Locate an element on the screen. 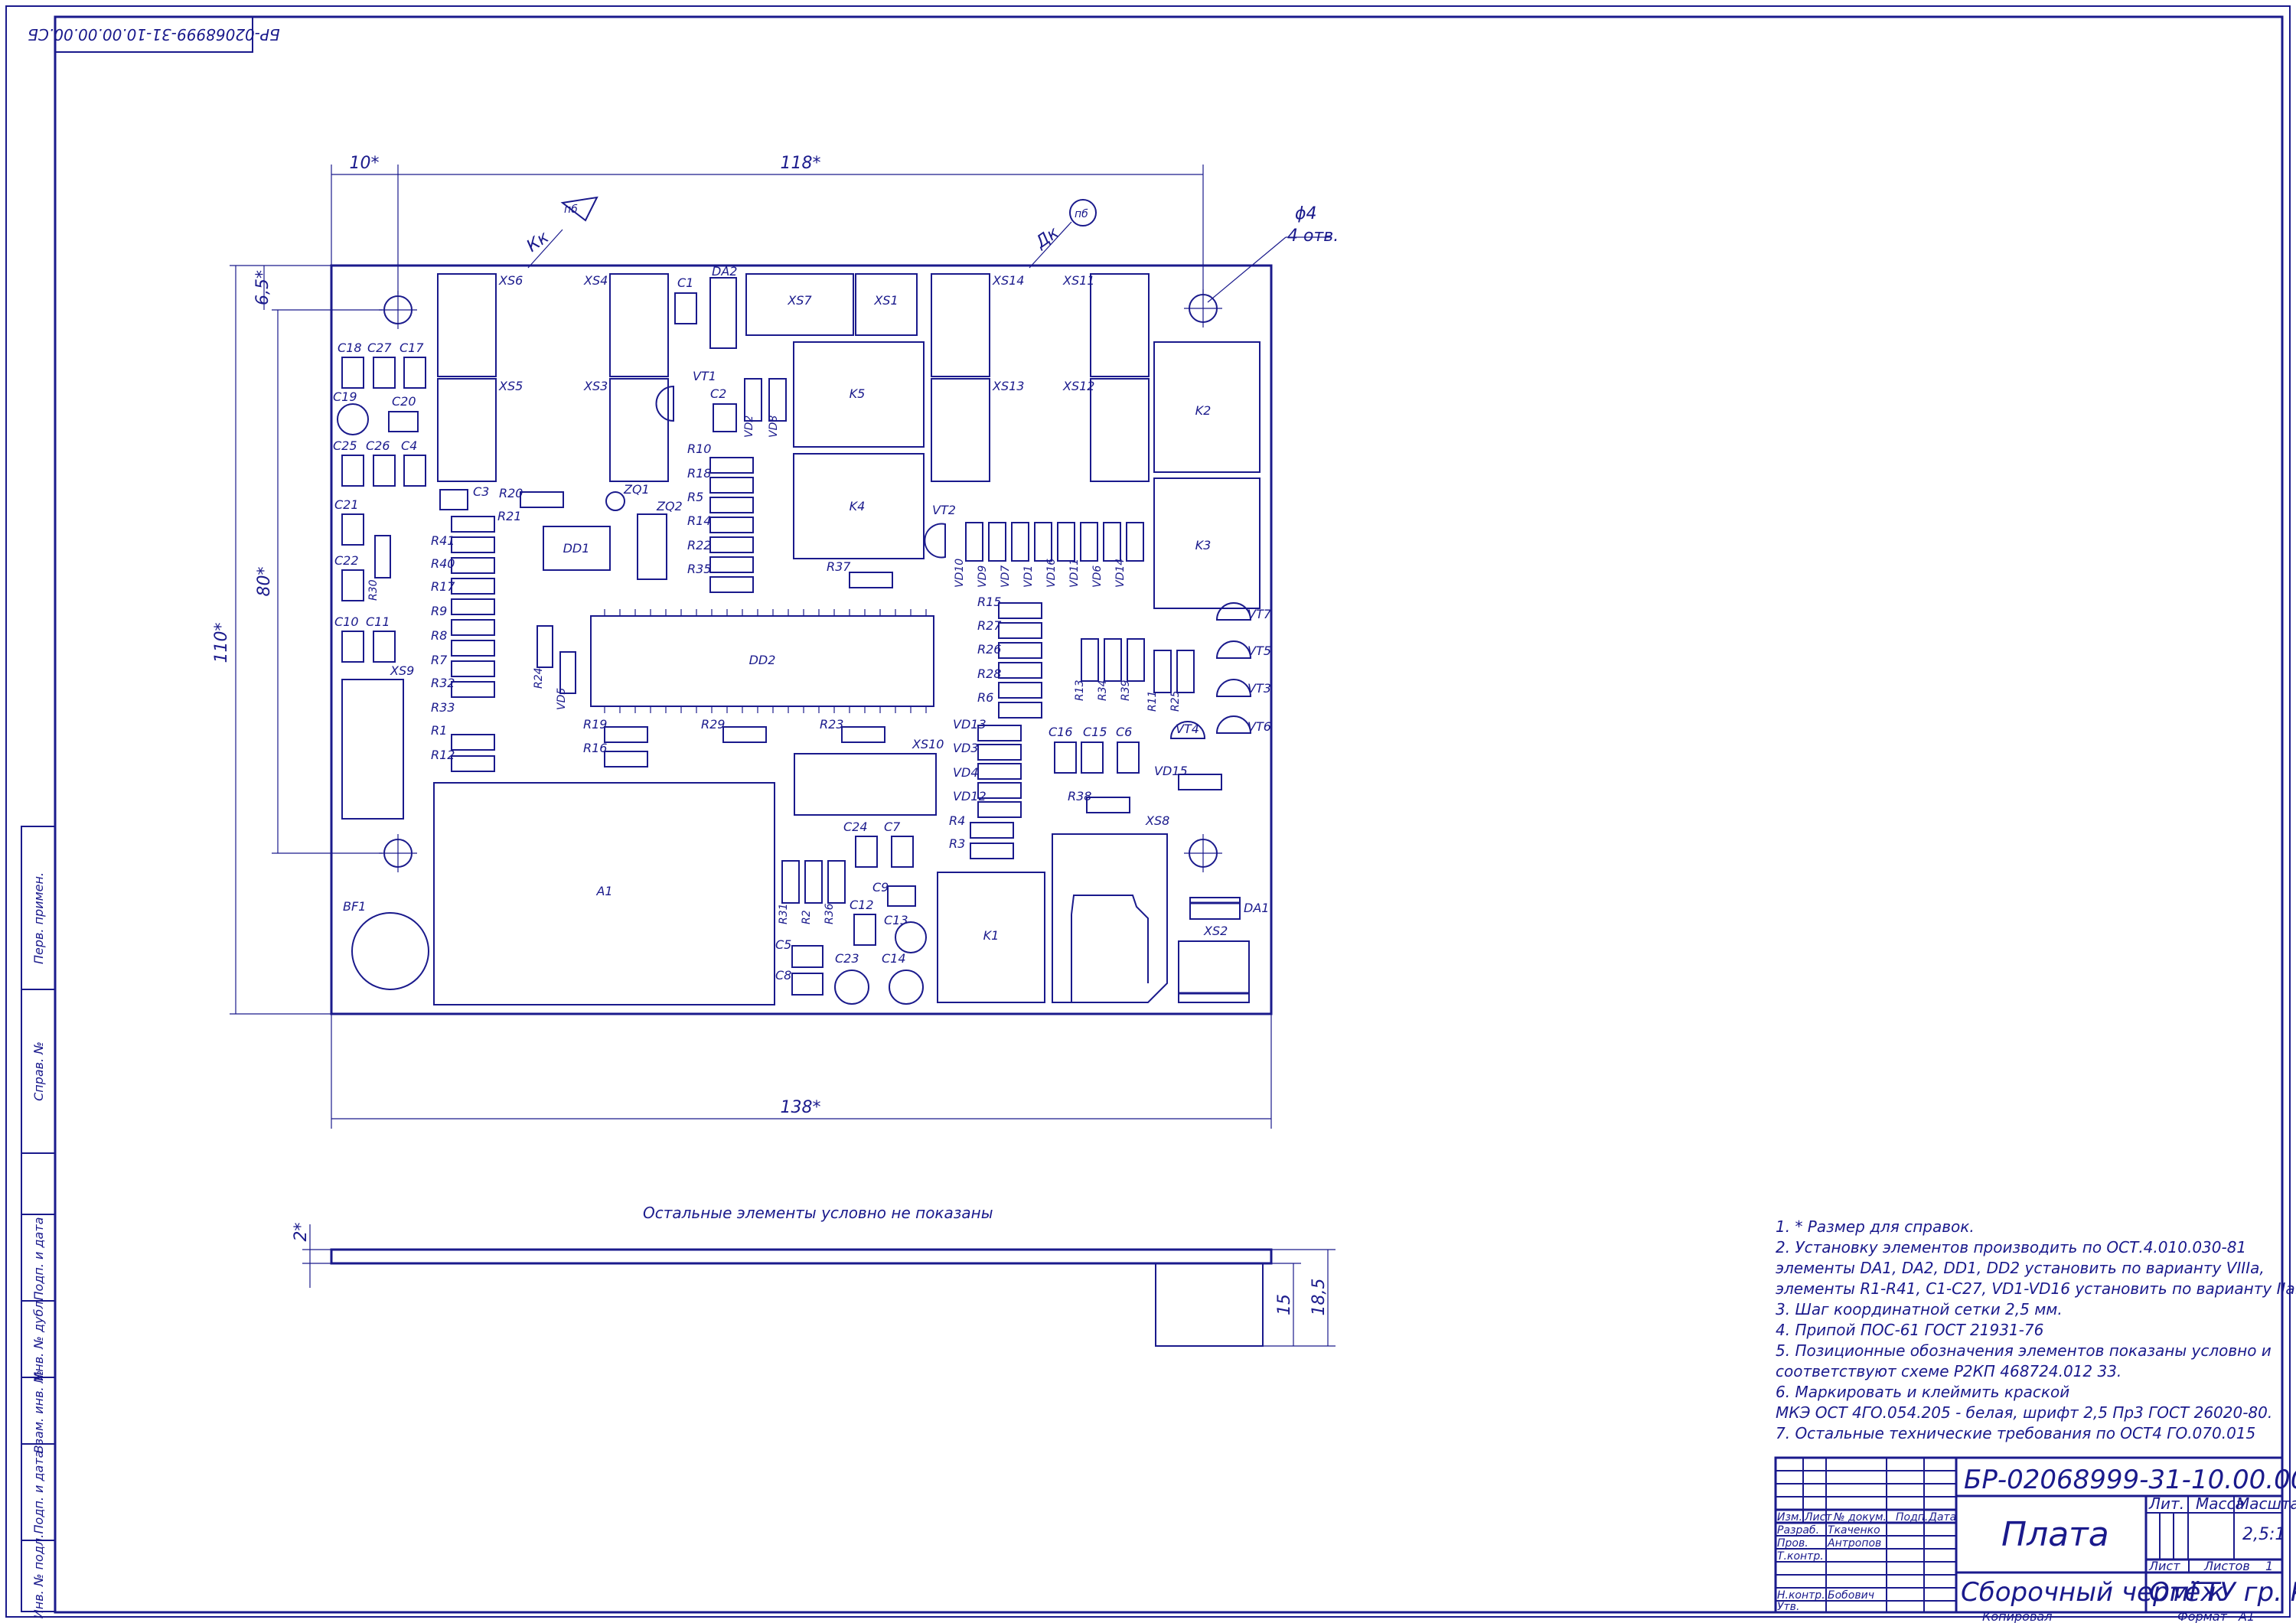 The image size is (2296, 1623). resistor-stack-right: R15 R27 R26 R28 R6 is located at coordinates (1009, 657).